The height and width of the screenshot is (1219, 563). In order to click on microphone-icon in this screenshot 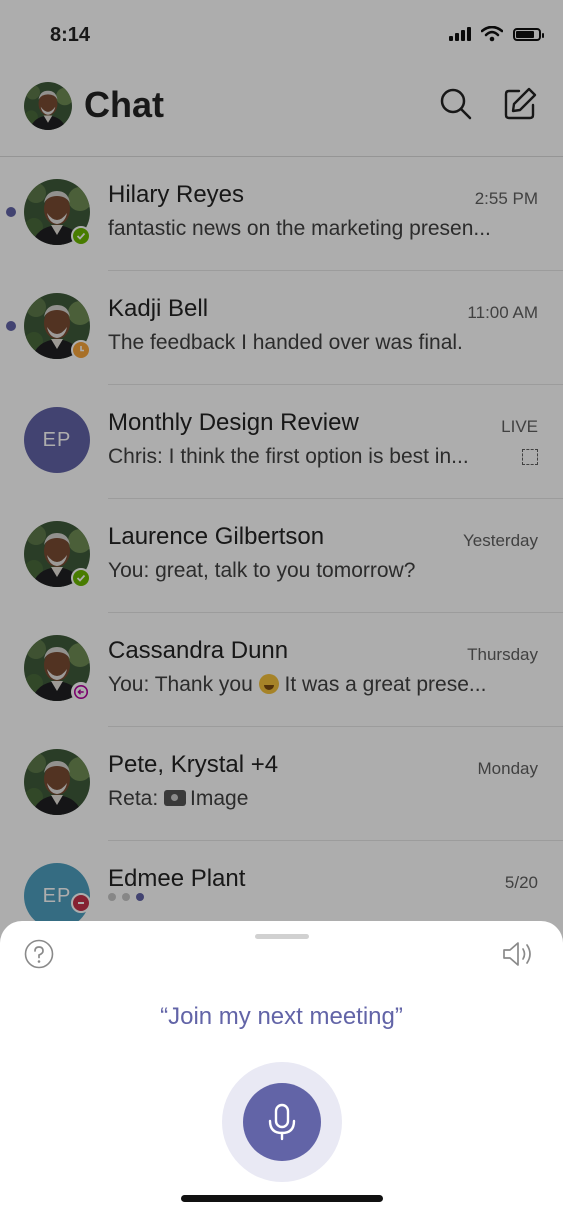, I will do `click(282, 1122)`.